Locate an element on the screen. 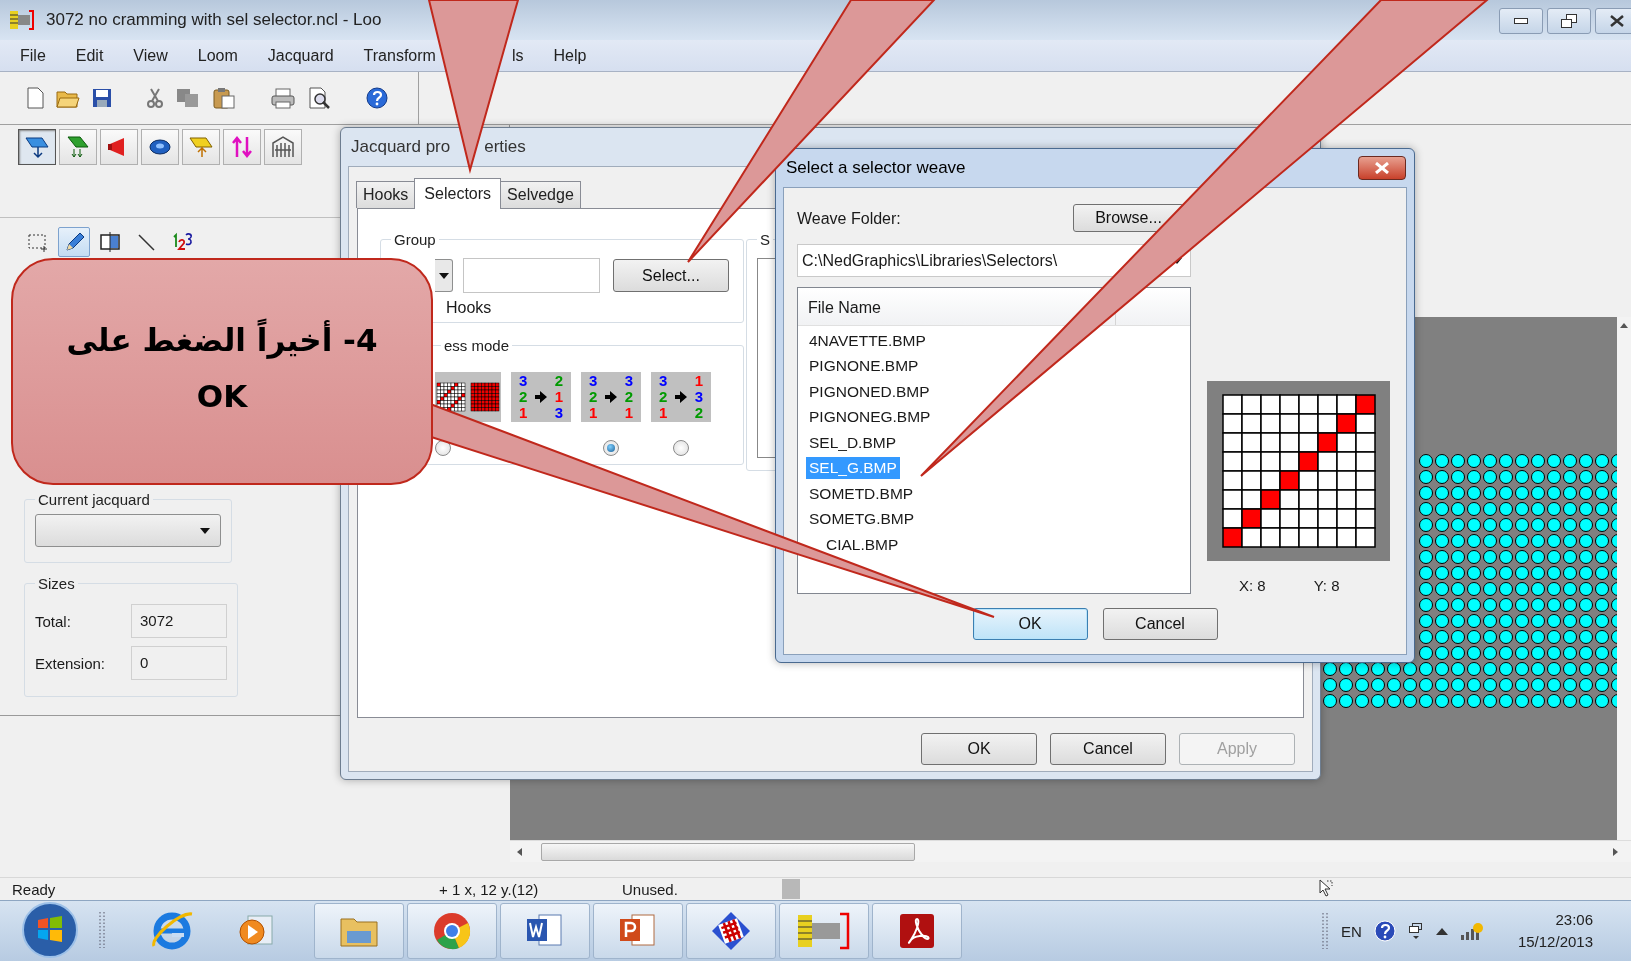  list-item: CIAL.BMP is located at coordinates (862, 544).